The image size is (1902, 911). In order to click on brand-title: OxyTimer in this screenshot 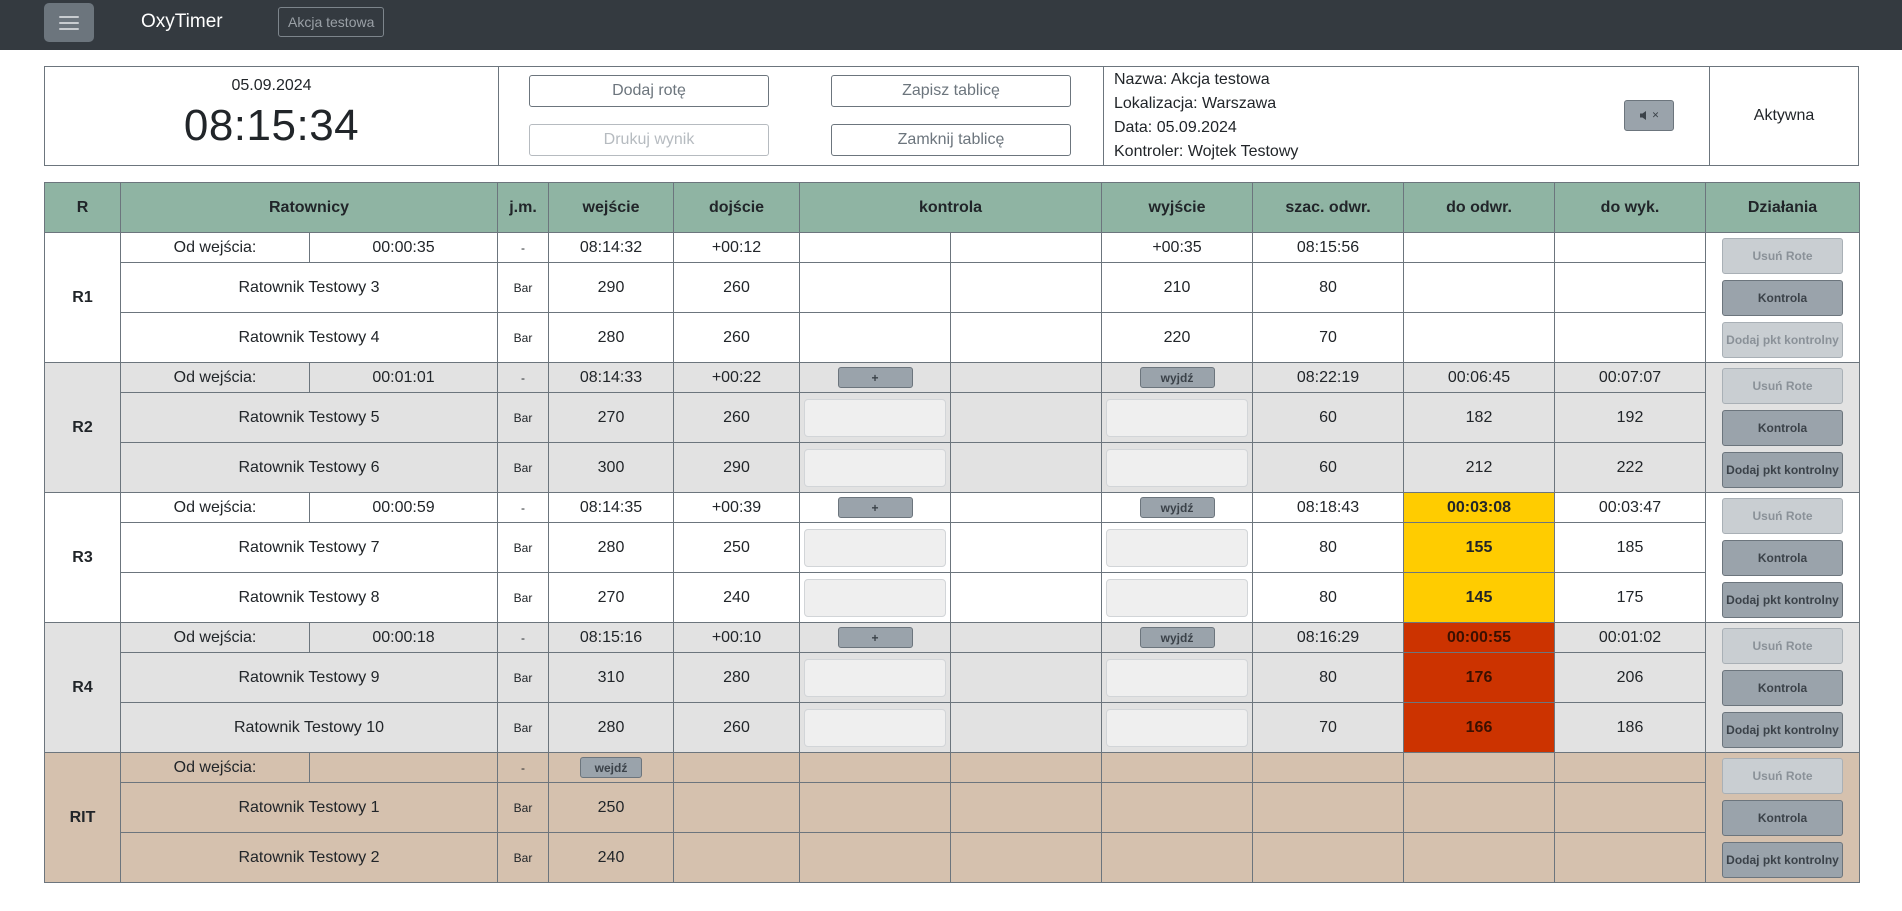, I will do `click(182, 22)`.